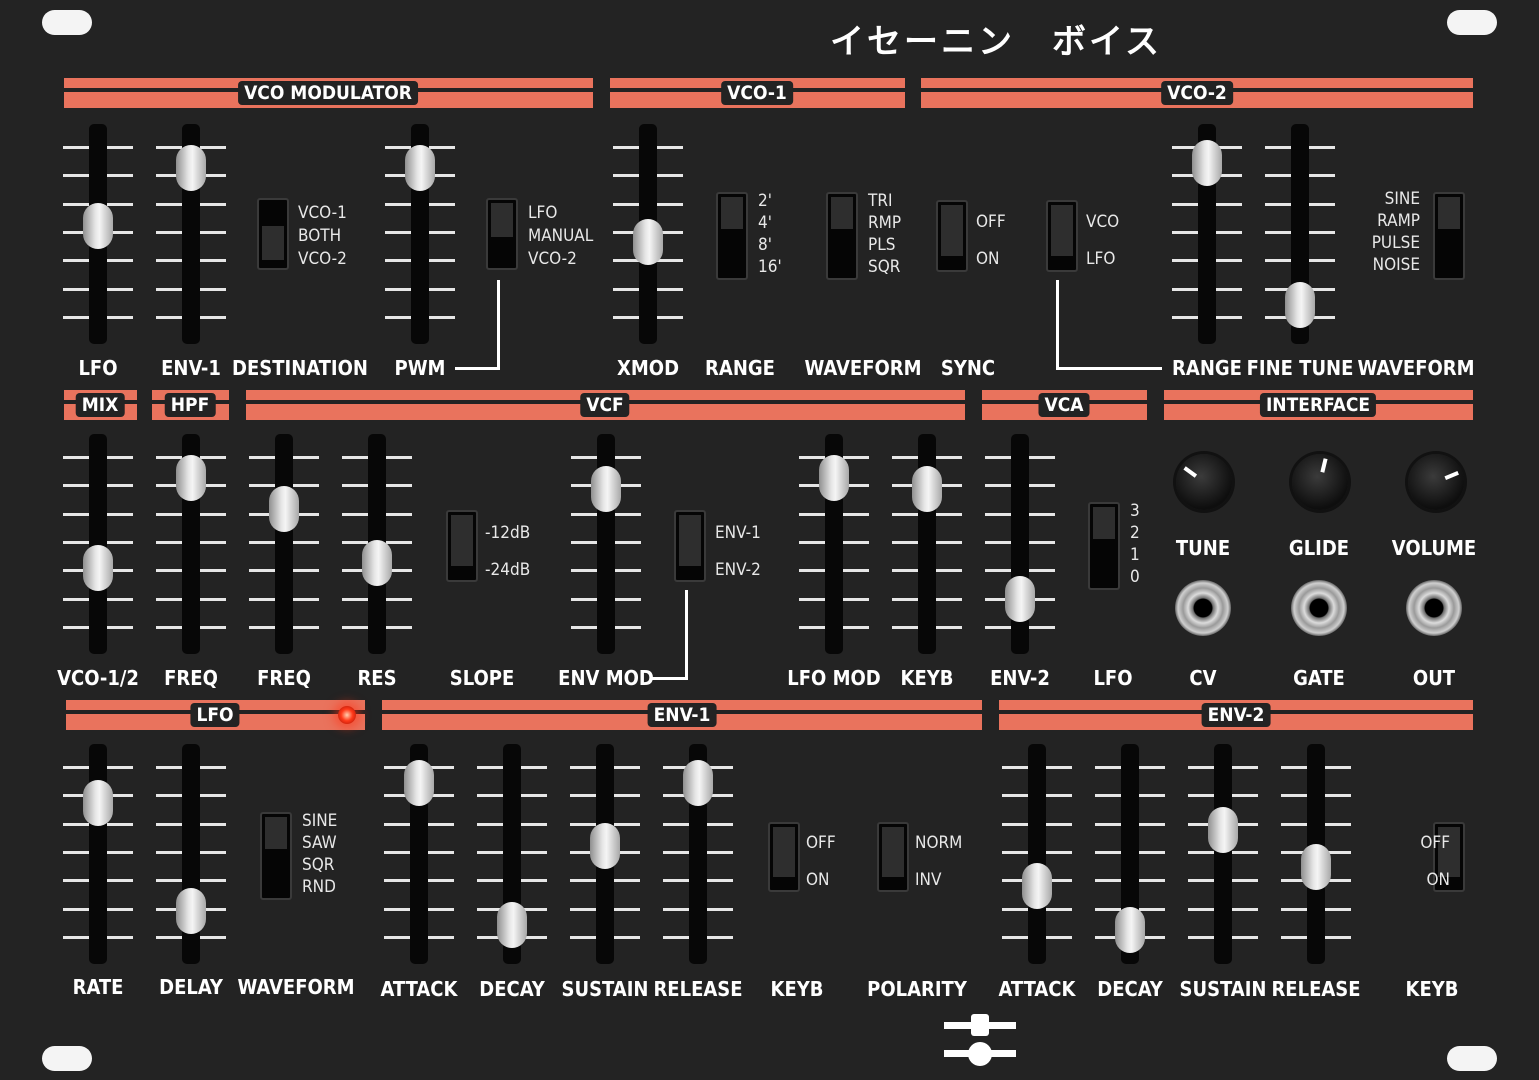 This screenshot has width=1539, height=1080. I want to click on sync-switch, so click(952, 236).